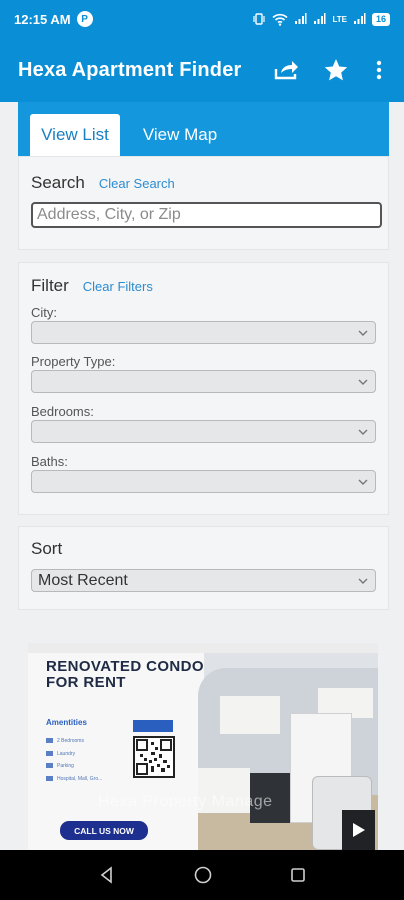 The height and width of the screenshot is (900, 404). I want to click on upper-cabinets, so click(250, 715).